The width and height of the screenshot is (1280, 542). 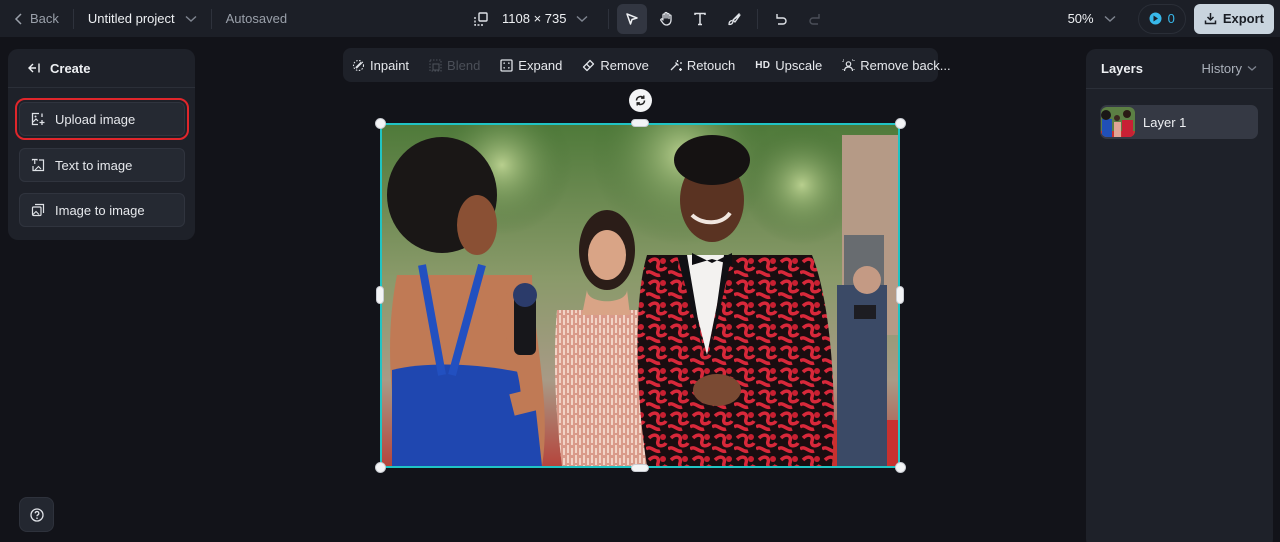 I want to click on hand-tool, so click(x=666, y=19).